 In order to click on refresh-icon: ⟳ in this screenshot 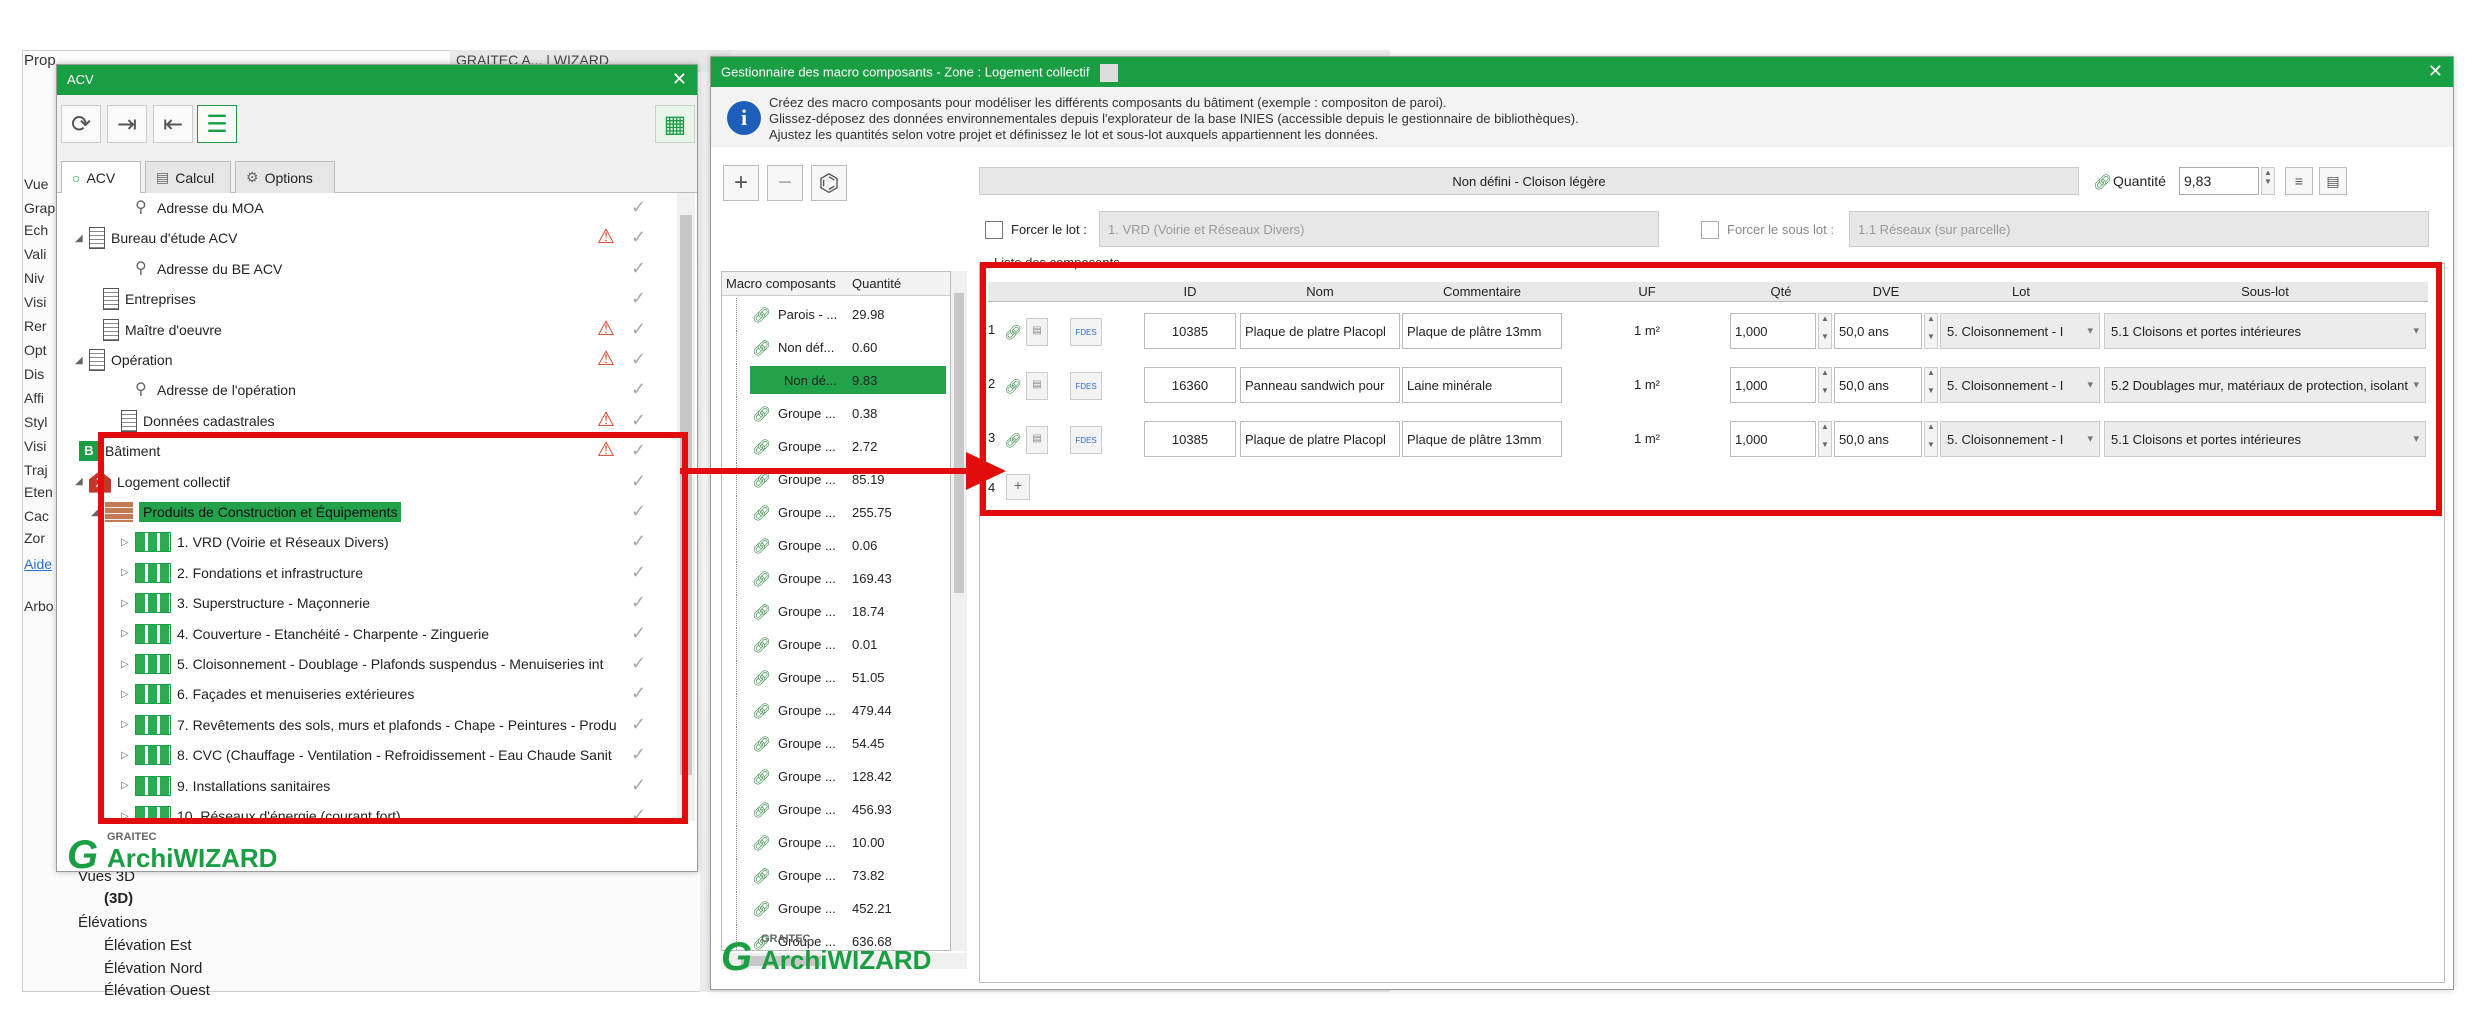, I will do `click(81, 124)`.